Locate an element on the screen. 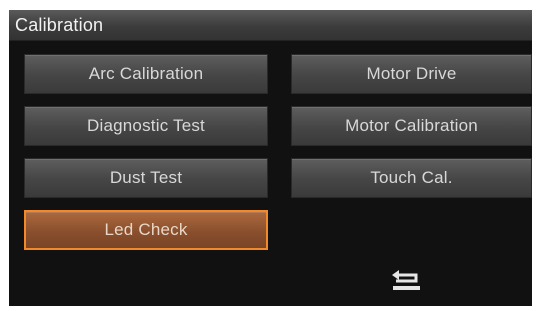  back-button is located at coordinates (407, 281).